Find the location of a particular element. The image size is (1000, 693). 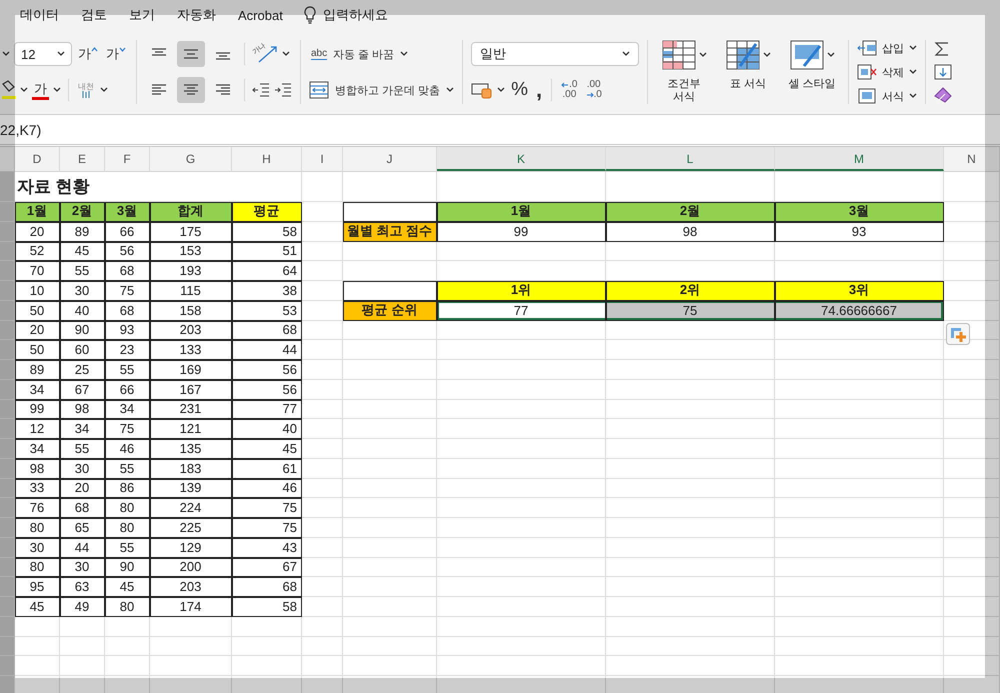

cells-command-button: 삽입 is located at coordinates (887, 48).